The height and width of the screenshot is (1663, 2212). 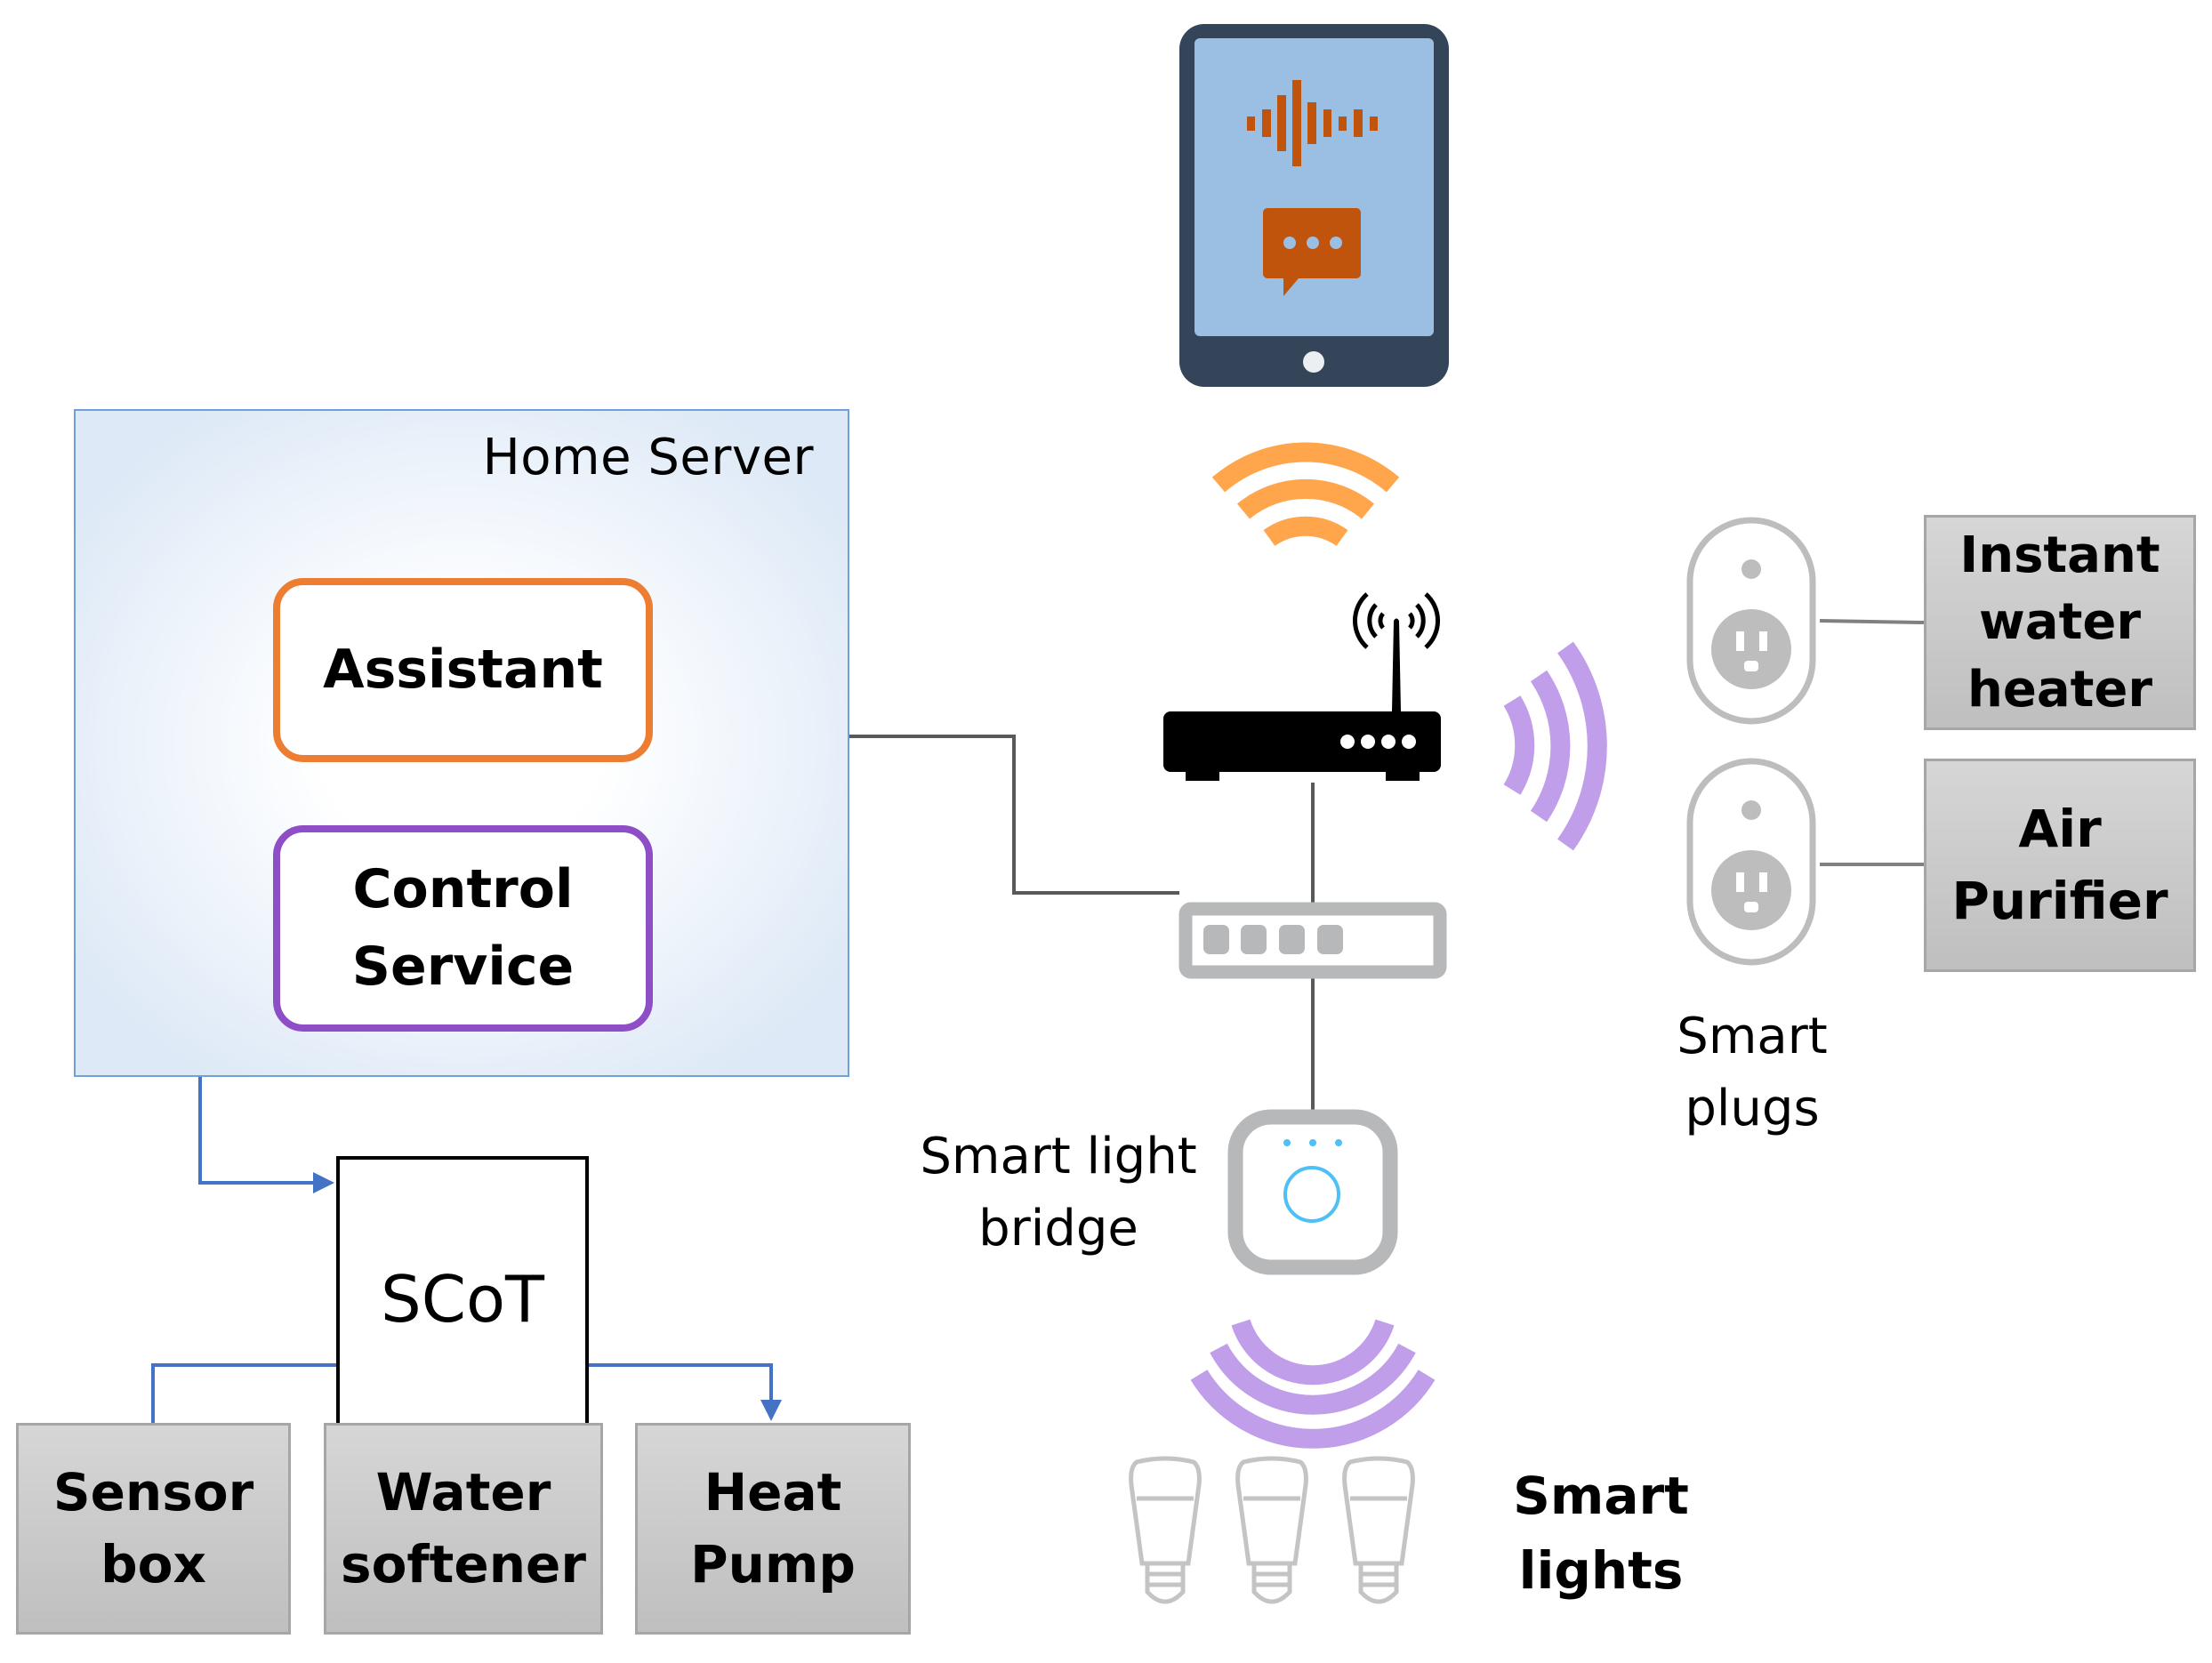 I want to click on heat-pump-node: Heat Pump, so click(x=773, y=1529).